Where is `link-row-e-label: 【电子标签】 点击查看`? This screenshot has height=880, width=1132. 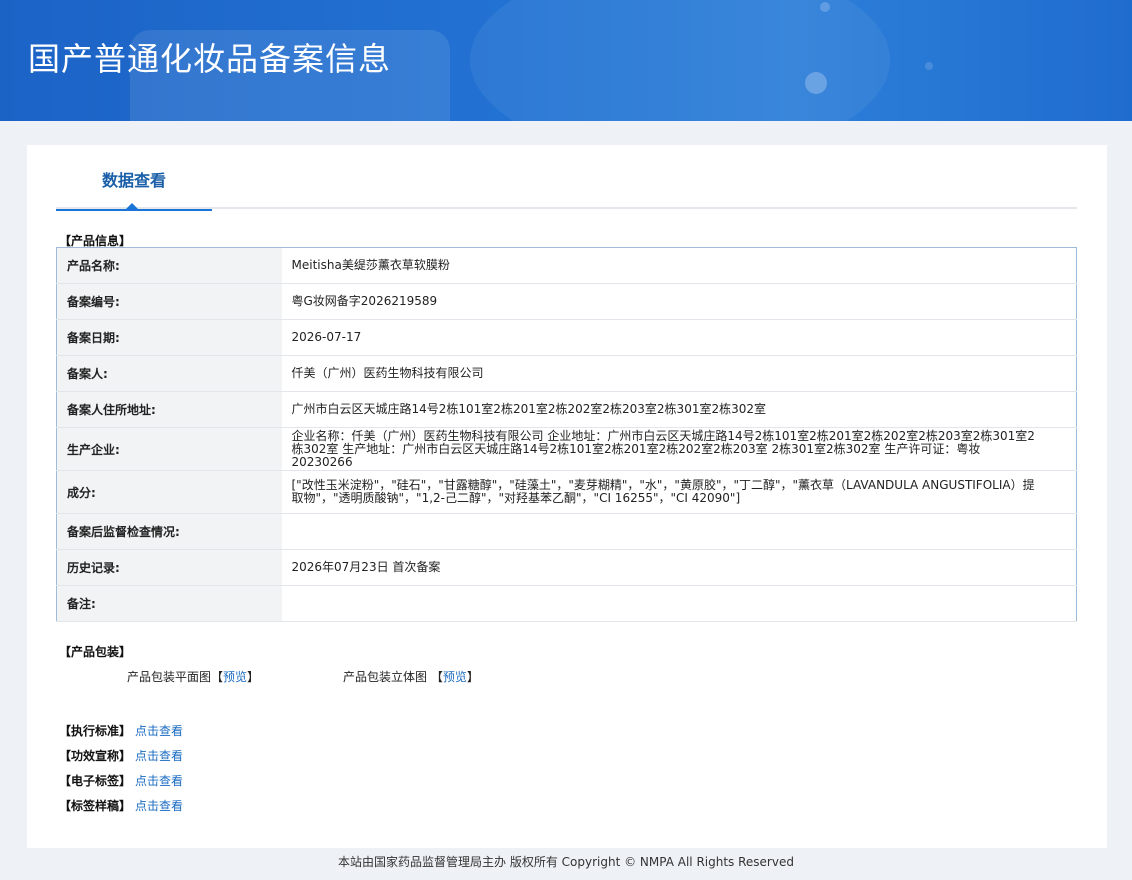
link-row-e-label: 【电子标签】 点击查看 is located at coordinates (121, 780).